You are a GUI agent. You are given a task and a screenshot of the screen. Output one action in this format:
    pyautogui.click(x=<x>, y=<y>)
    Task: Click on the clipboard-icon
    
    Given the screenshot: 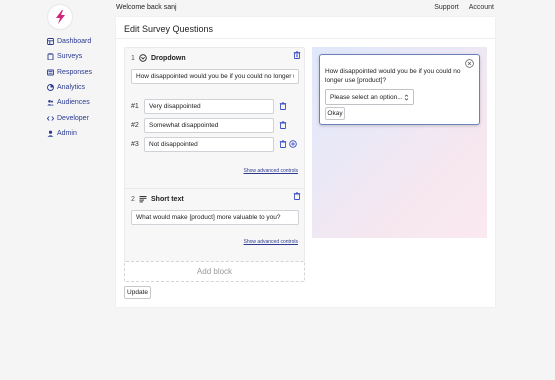 What is the action you would take?
    pyautogui.click(x=50, y=57)
    